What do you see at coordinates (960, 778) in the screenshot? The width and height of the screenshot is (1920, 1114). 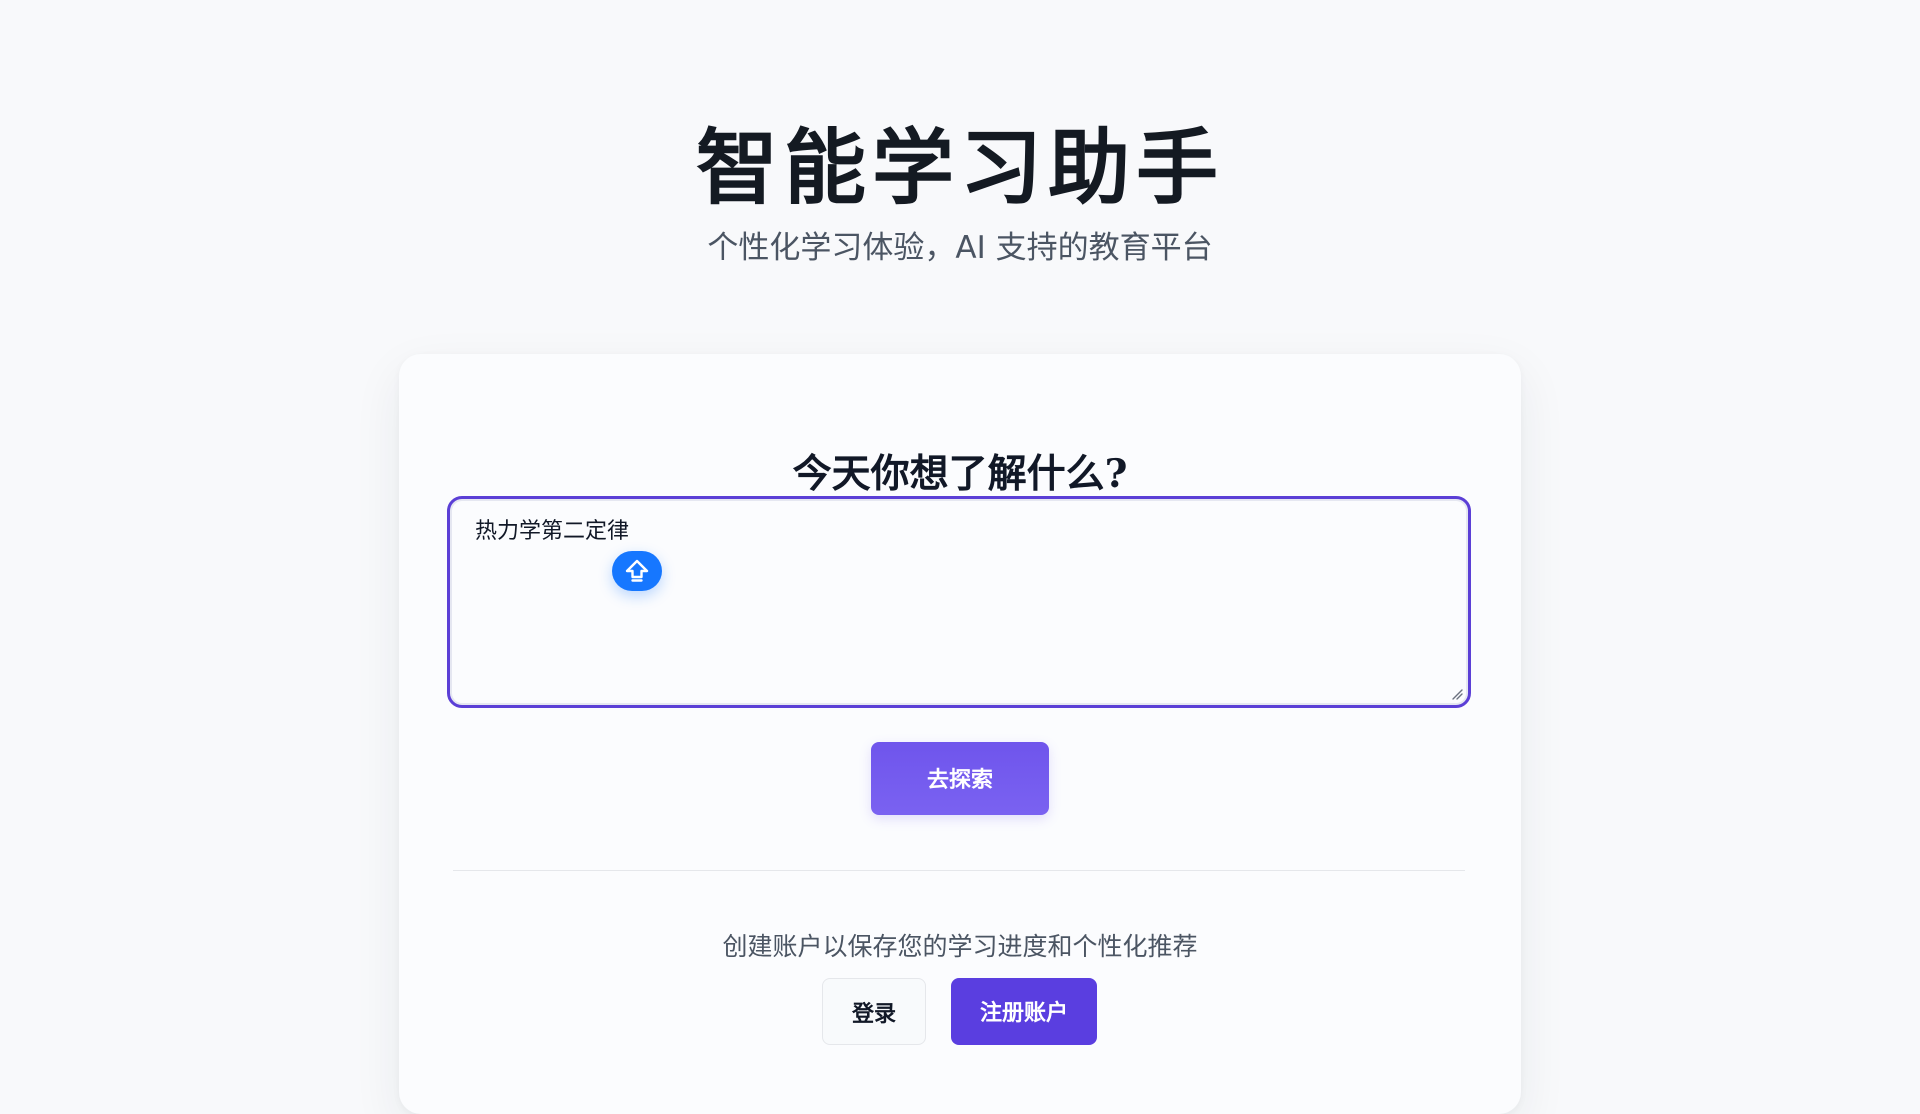 I see `explore-button: 去探索` at bounding box center [960, 778].